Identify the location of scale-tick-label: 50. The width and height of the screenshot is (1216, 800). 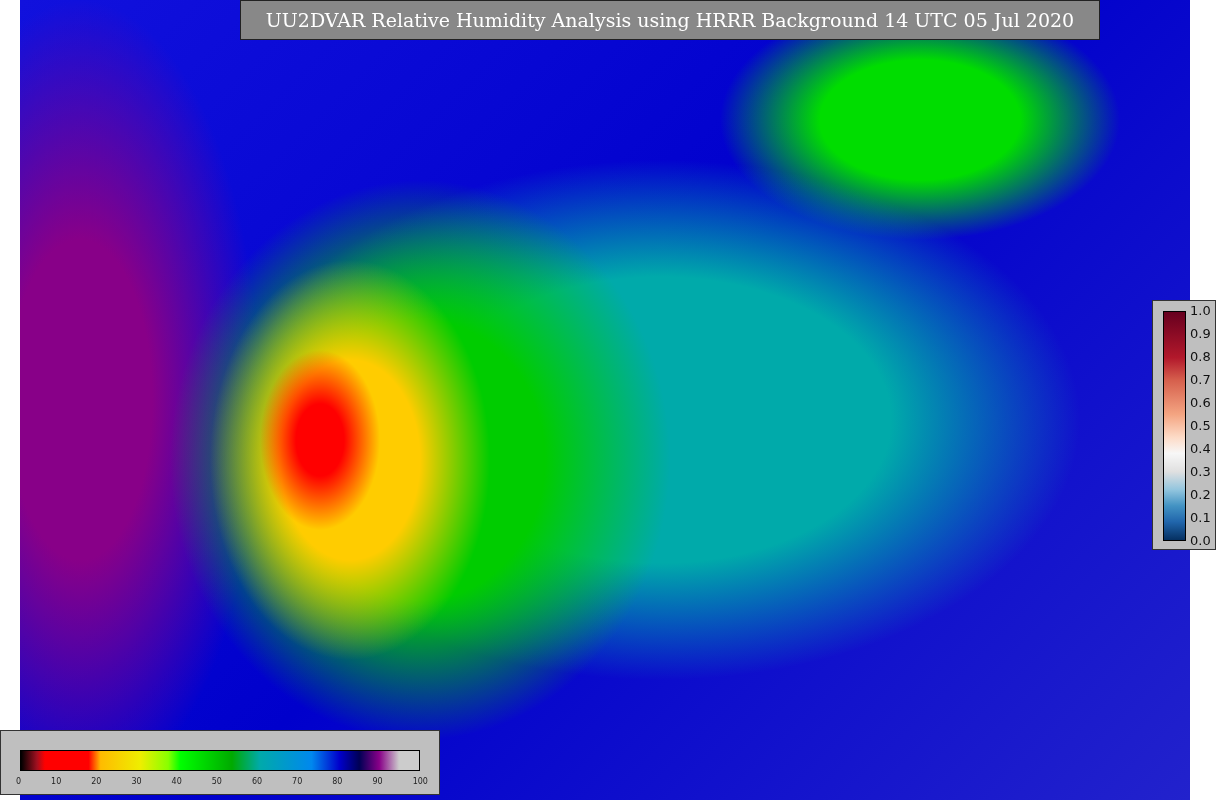
(216, 781).